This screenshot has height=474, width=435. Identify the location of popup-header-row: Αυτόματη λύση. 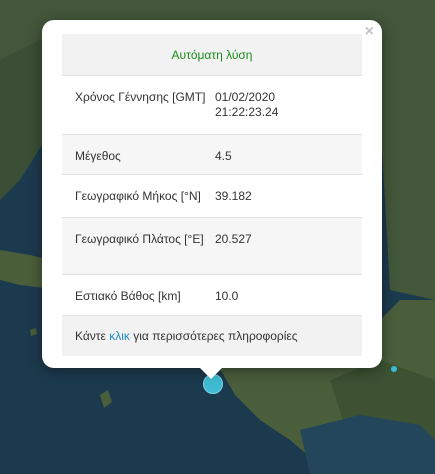
(212, 55).